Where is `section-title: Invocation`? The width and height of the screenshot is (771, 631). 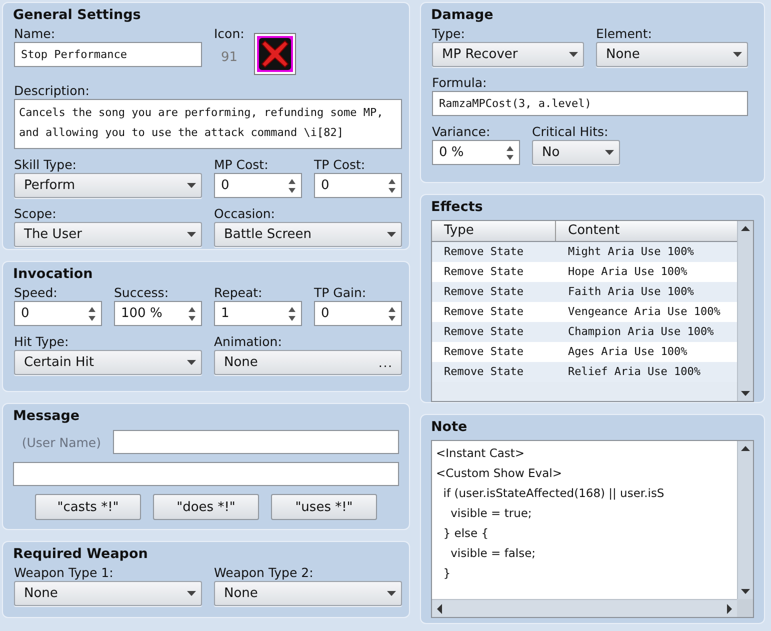 section-title: Invocation is located at coordinates (53, 274).